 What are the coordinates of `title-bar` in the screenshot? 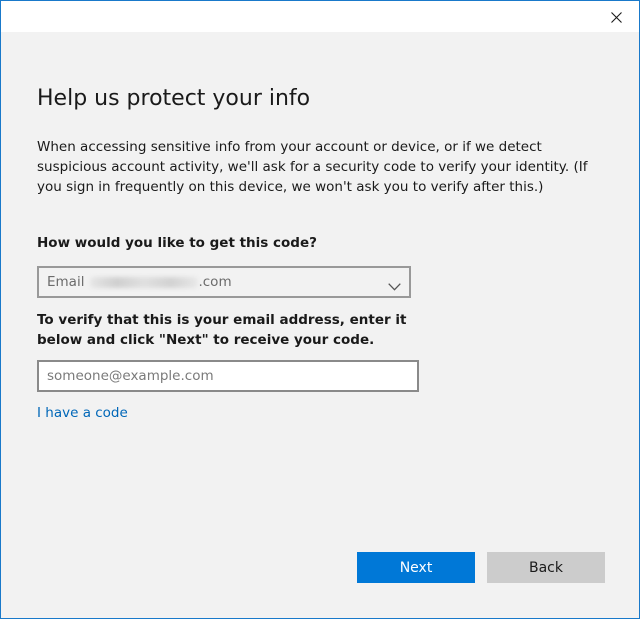 It's located at (320, 16).